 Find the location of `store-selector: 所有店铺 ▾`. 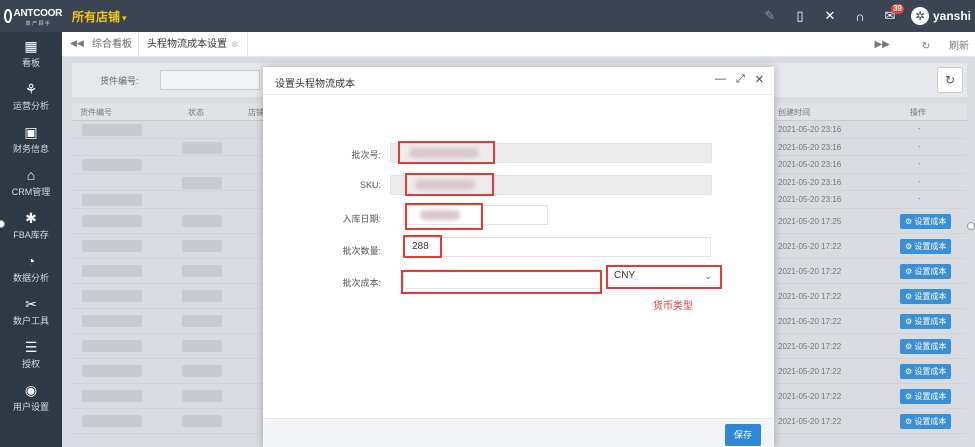

store-selector: 所有店铺 ▾ is located at coordinates (99, 16).